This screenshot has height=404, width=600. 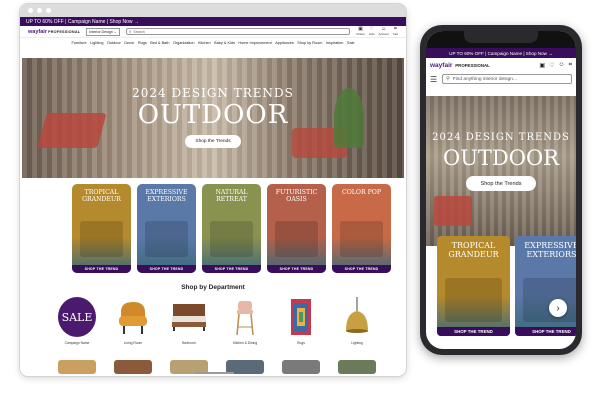 What do you see at coordinates (231, 196) in the screenshot?
I see `trend-title: NATURAL RETREAT` at bounding box center [231, 196].